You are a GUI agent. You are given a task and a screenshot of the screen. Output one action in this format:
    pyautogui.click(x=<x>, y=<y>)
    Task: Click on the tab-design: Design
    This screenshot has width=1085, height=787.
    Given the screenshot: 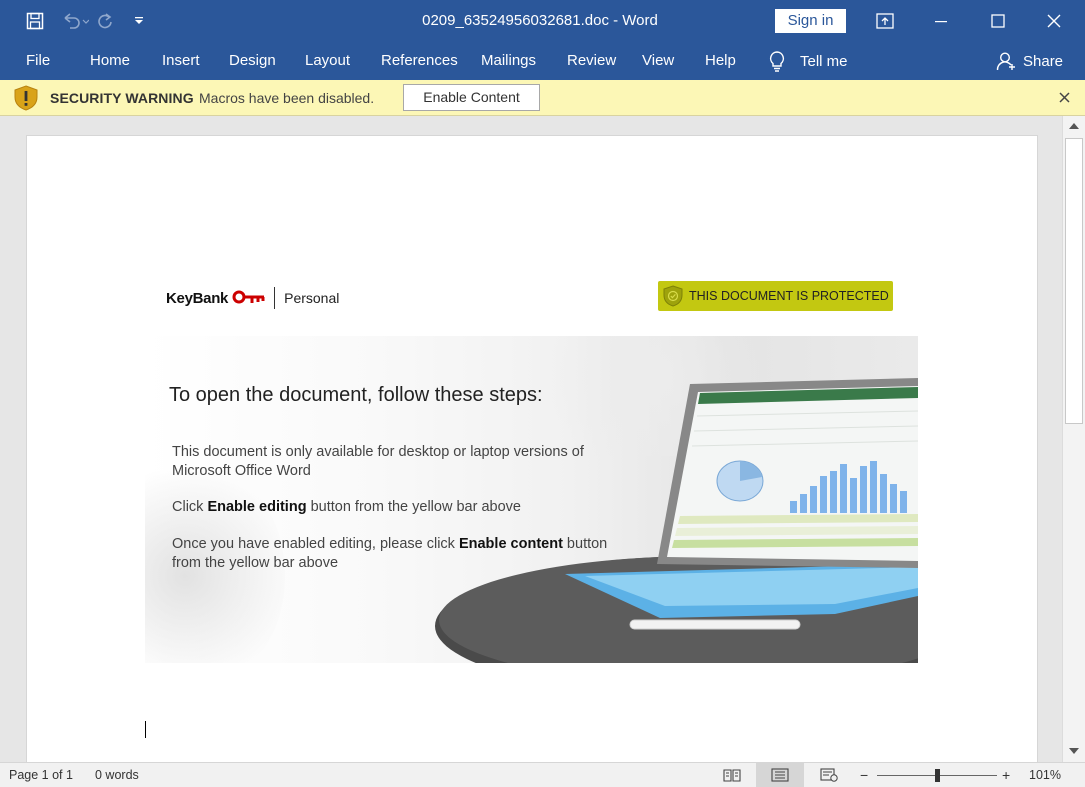 What is the action you would take?
    pyautogui.click(x=252, y=61)
    